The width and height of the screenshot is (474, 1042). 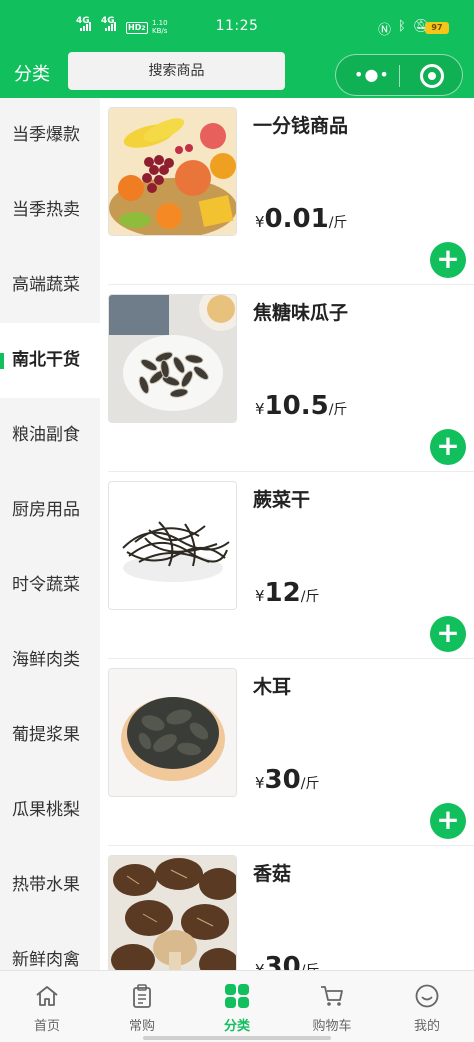 What do you see at coordinates (287, 191) in the screenshot?
I see `product-card: 一分钱商品 ¥0.01/斤 +` at bounding box center [287, 191].